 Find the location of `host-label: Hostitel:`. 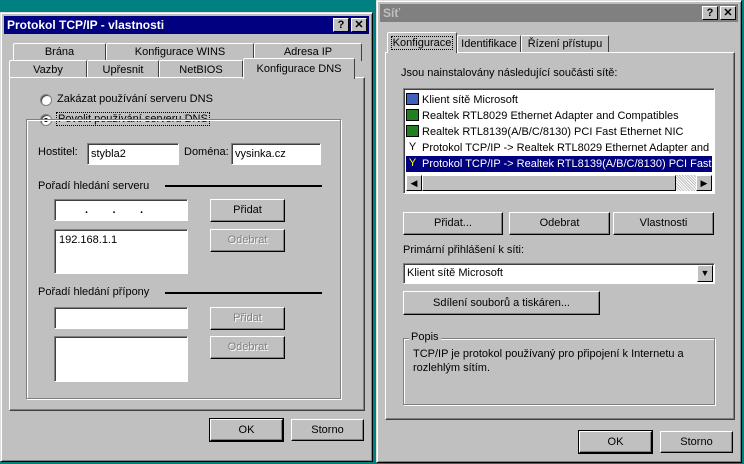

host-label: Hostitel: is located at coordinates (58, 152).